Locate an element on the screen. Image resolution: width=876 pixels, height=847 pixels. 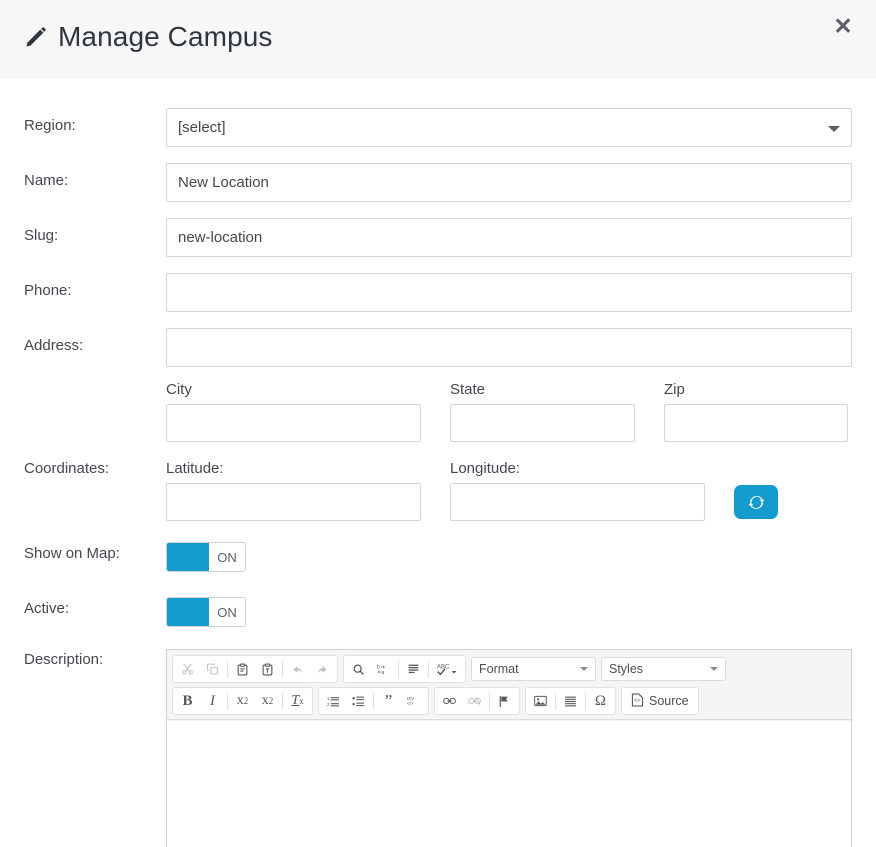
field-row-region: Region: [select] is located at coordinates (438, 127).